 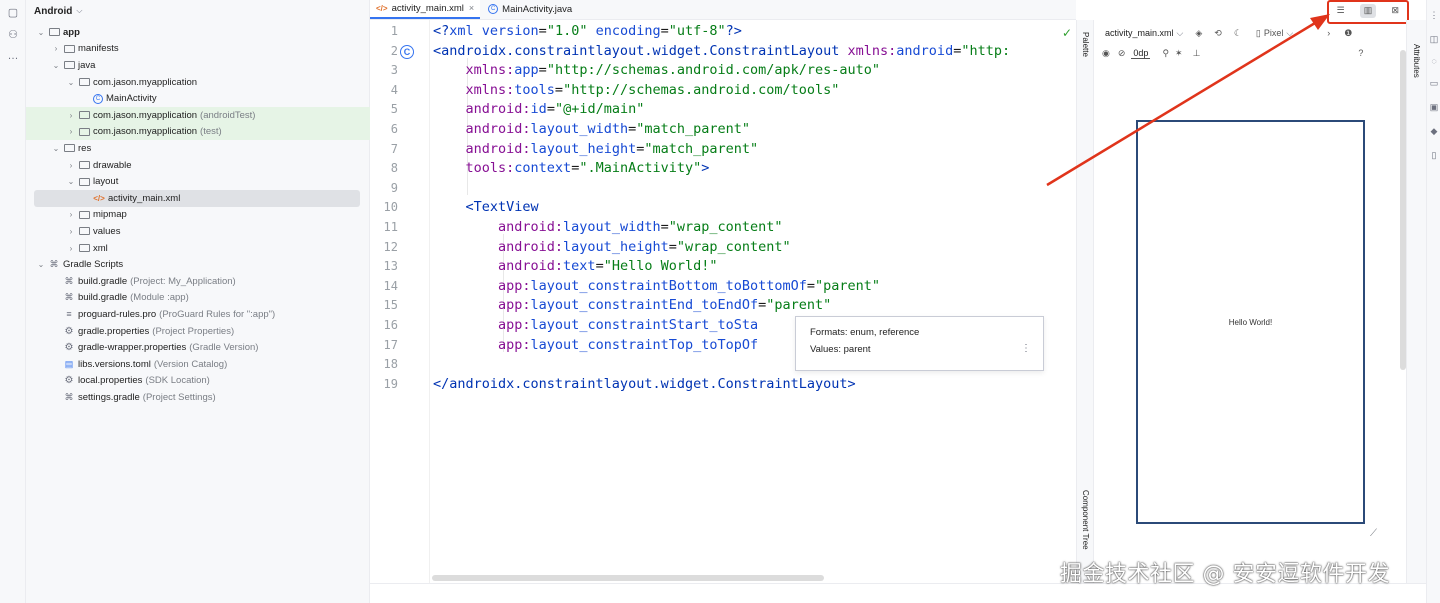 What do you see at coordinates (1026, 348) in the screenshot?
I see `more-vertical-icon: ⋮` at bounding box center [1026, 348].